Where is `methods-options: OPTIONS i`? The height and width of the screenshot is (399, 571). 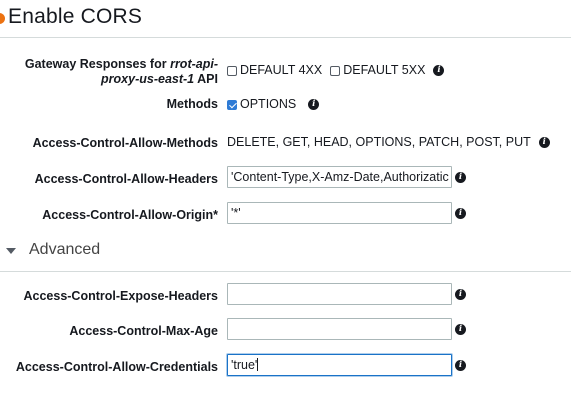
methods-options: OPTIONS i is located at coordinates (273, 104).